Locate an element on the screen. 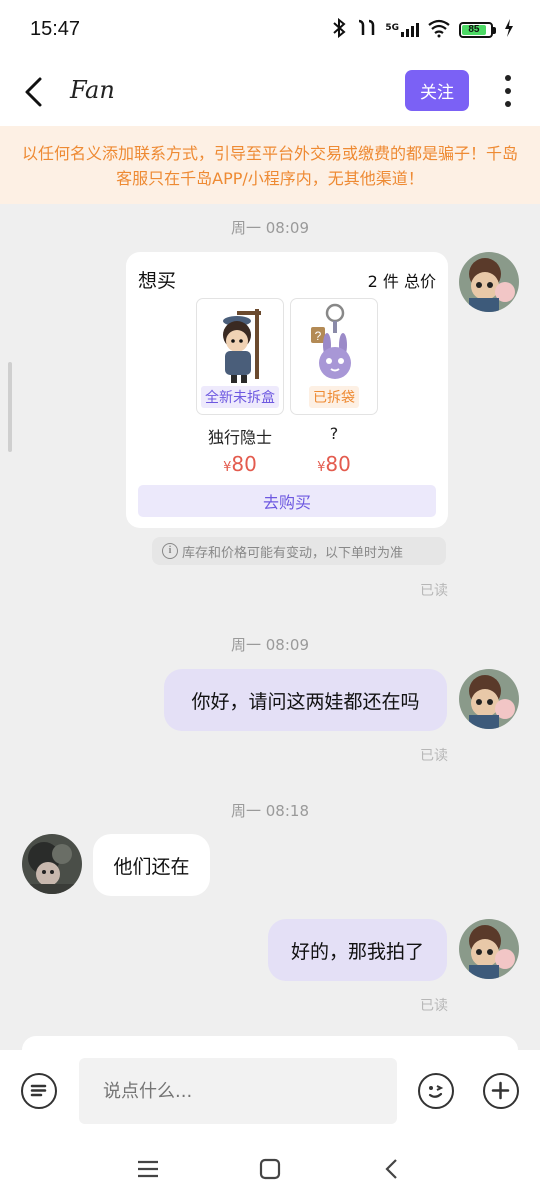  bluetooth-icon is located at coordinates (339, 29).